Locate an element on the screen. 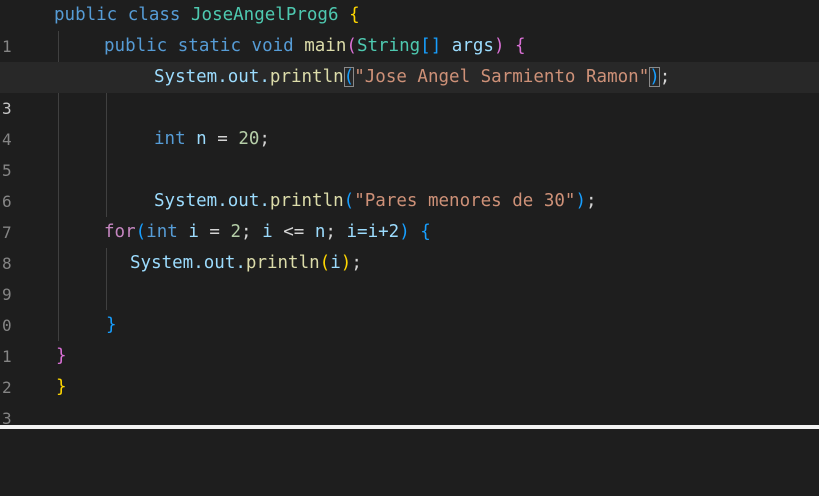 The width and height of the screenshot is (819, 496). keyword-control: for is located at coordinates (120, 232).